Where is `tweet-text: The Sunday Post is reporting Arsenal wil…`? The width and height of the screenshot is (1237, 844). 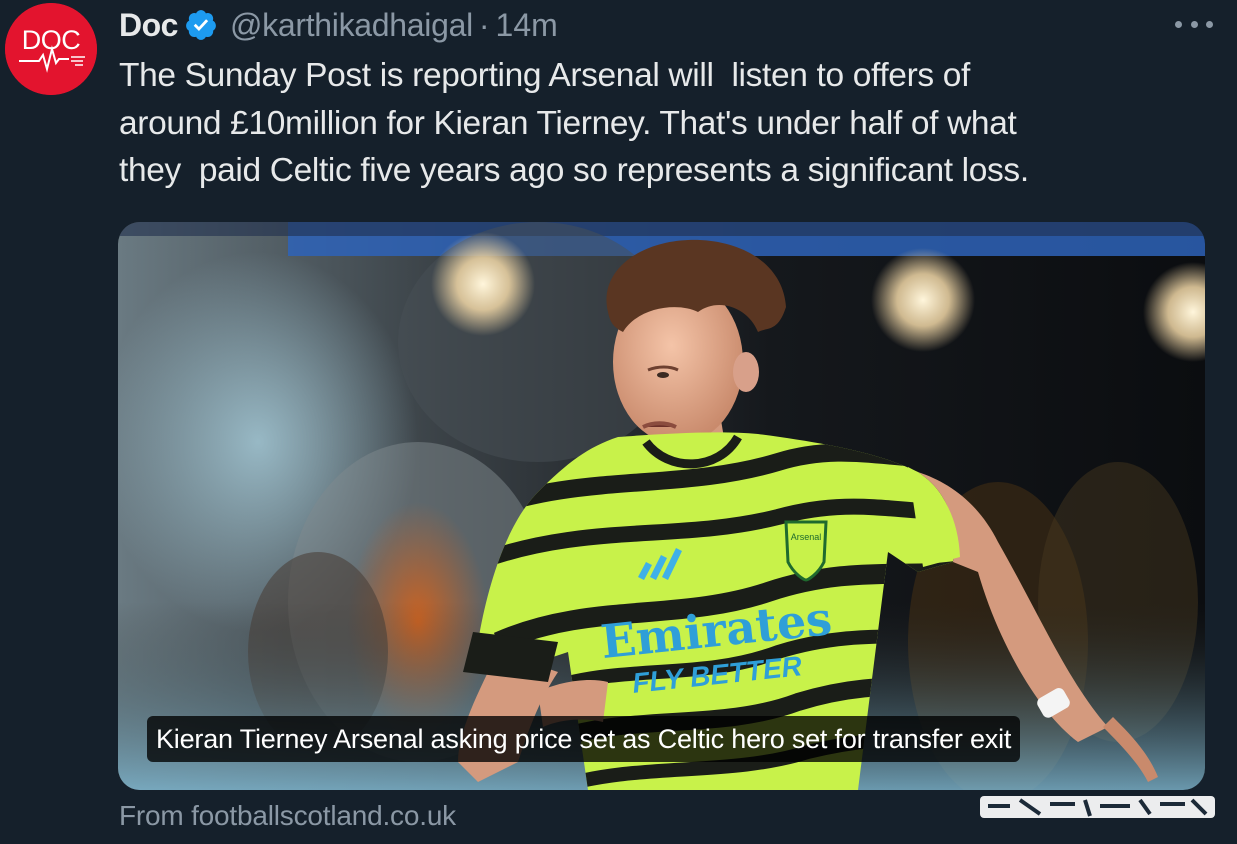 tweet-text: The Sunday Post is reporting Arsenal wil… is located at coordinates (574, 123).